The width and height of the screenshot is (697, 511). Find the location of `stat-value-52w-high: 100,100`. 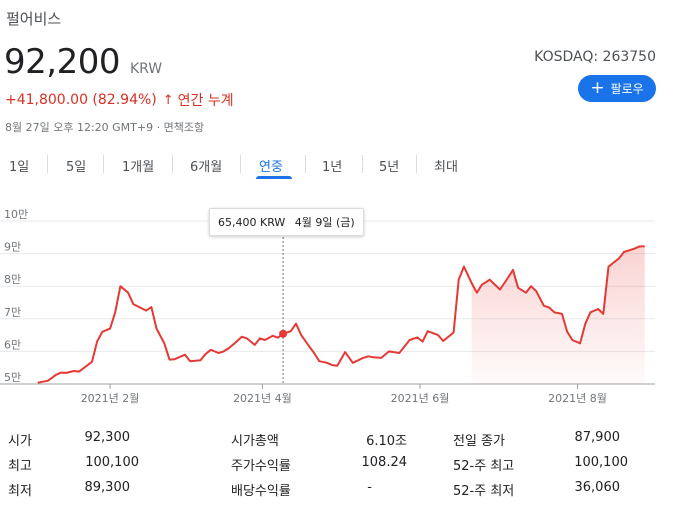

stat-value-52w-high: 100,100 is located at coordinates (601, 462).